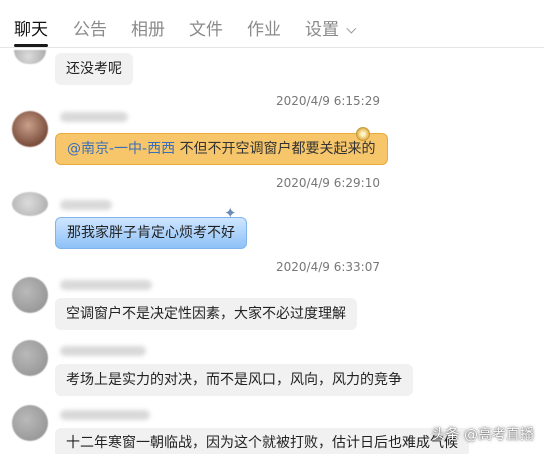 This screenshot has height=454, width=544. I want to click on message-text: 不但不开空调窗户都要关起来的, so click(277, 149).